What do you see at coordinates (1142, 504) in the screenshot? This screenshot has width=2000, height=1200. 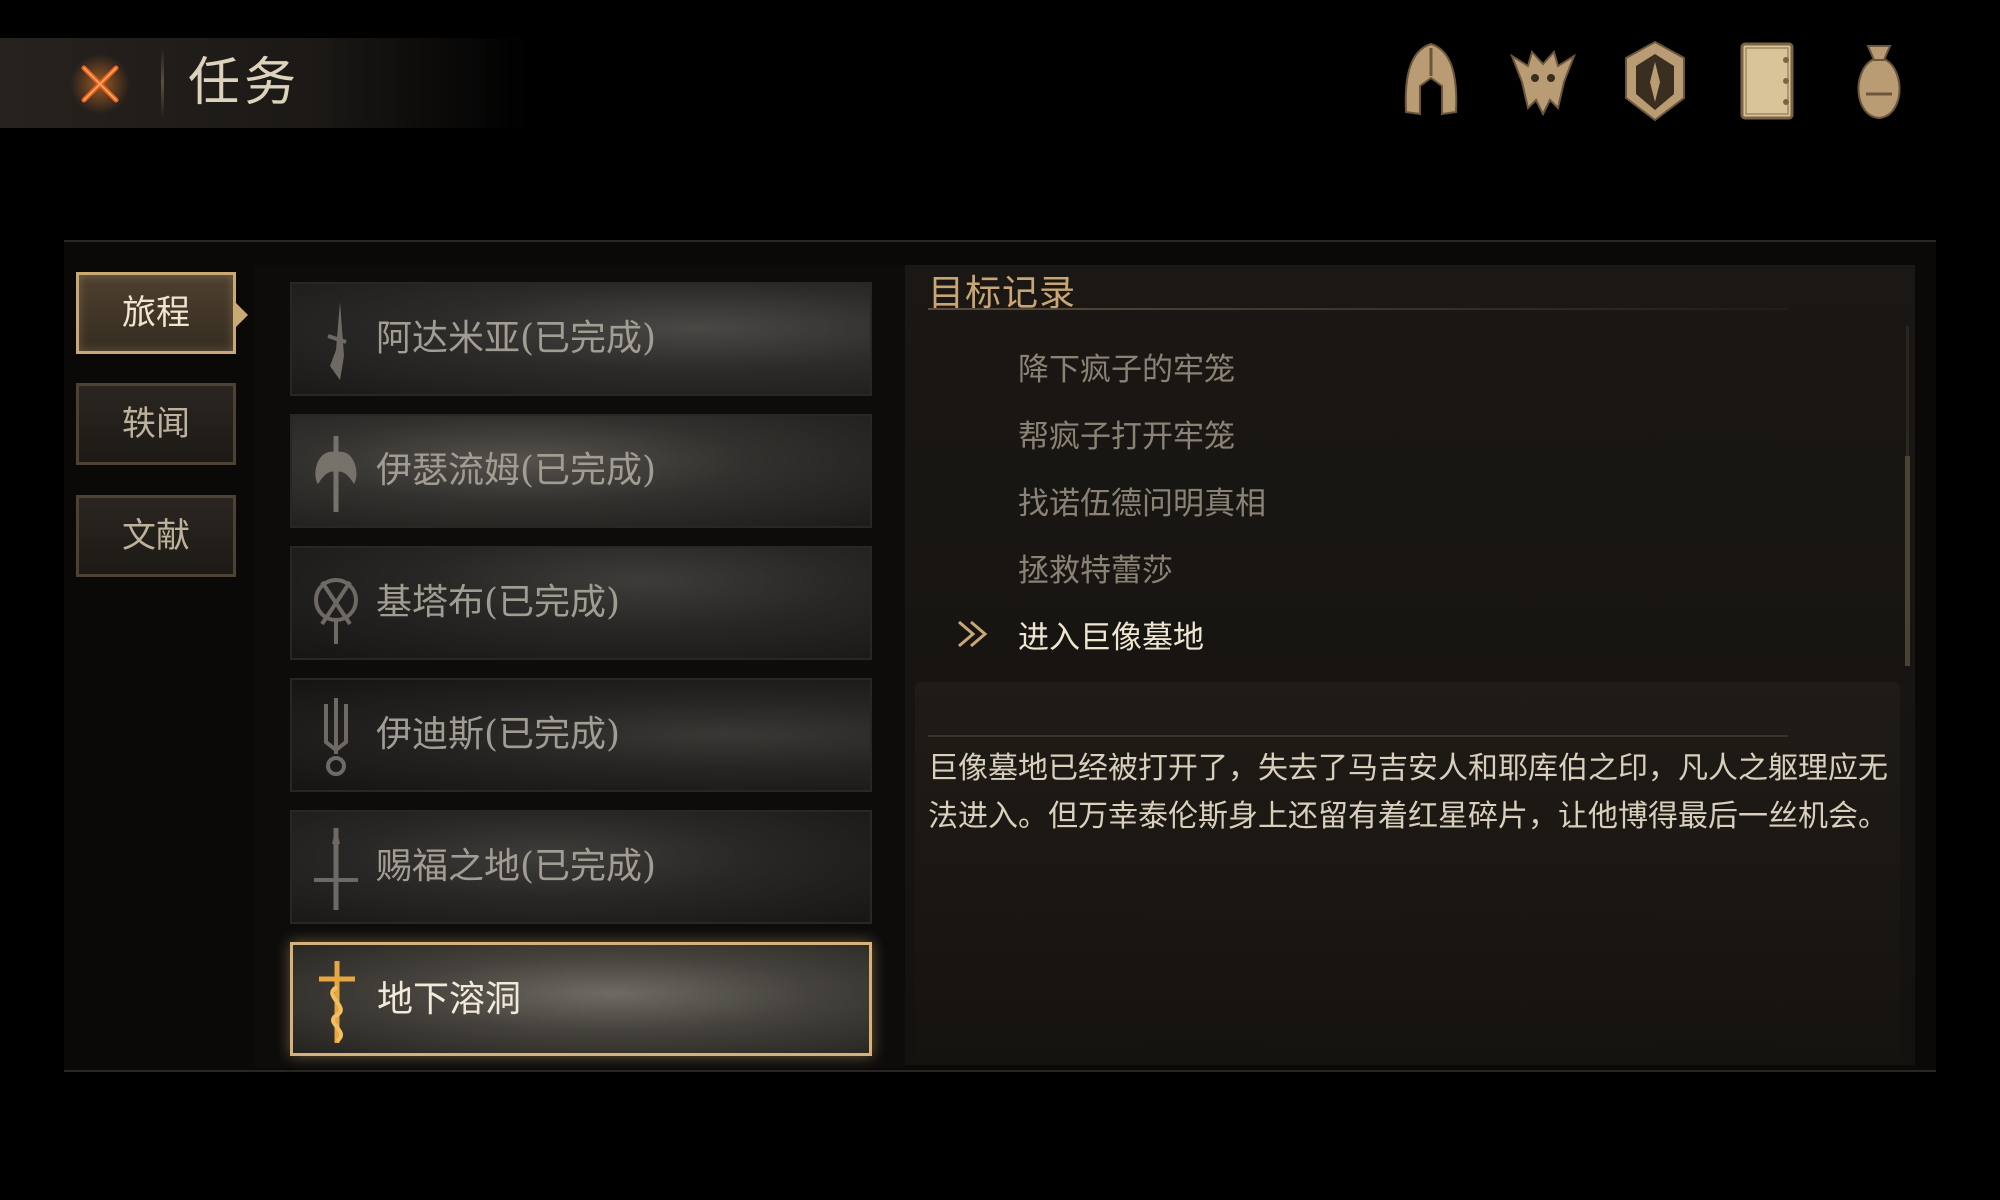 I see `objective-item: 找诺伍德问明真相` at bounding box center [1142, 504].